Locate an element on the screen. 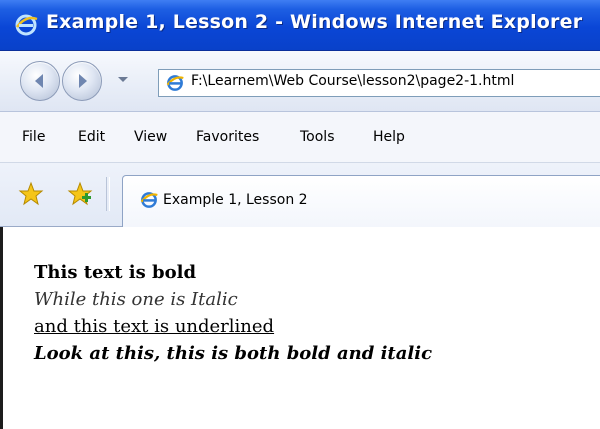 The height and width of the screenshot is (429, 600). window-left-edge is located at coordinates (1, 328).